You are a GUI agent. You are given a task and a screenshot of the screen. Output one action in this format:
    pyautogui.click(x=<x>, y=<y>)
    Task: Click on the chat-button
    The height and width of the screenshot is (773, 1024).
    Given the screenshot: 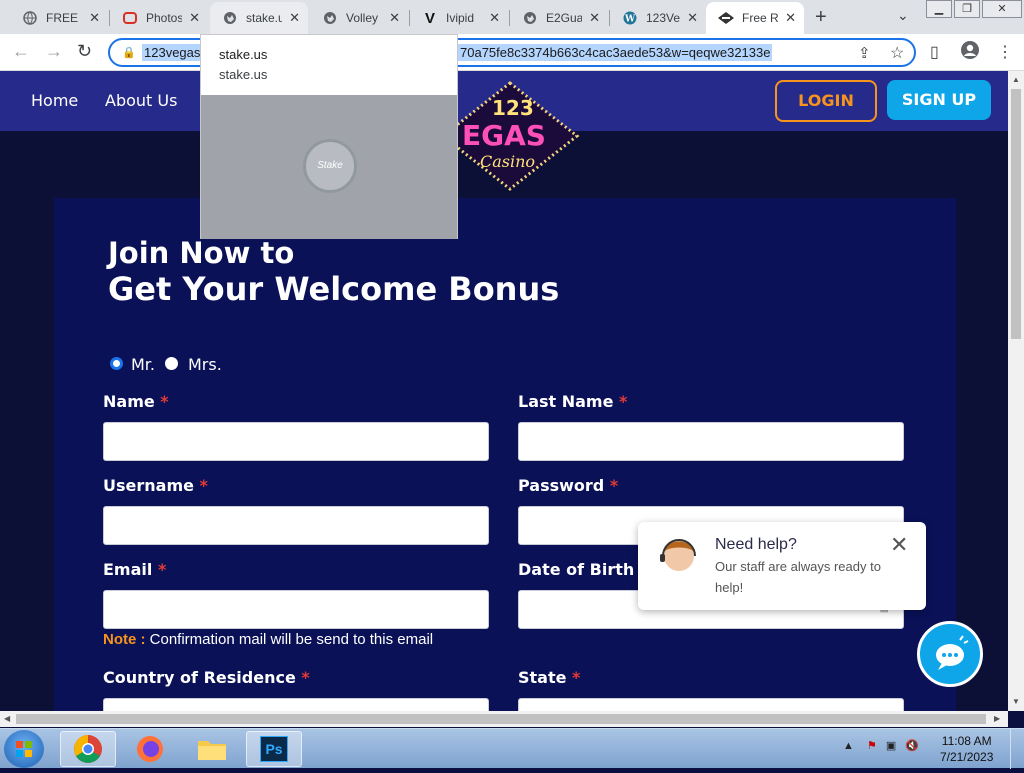 What is the action you would take?
    pyautogui.click(x=950, y=654)
    